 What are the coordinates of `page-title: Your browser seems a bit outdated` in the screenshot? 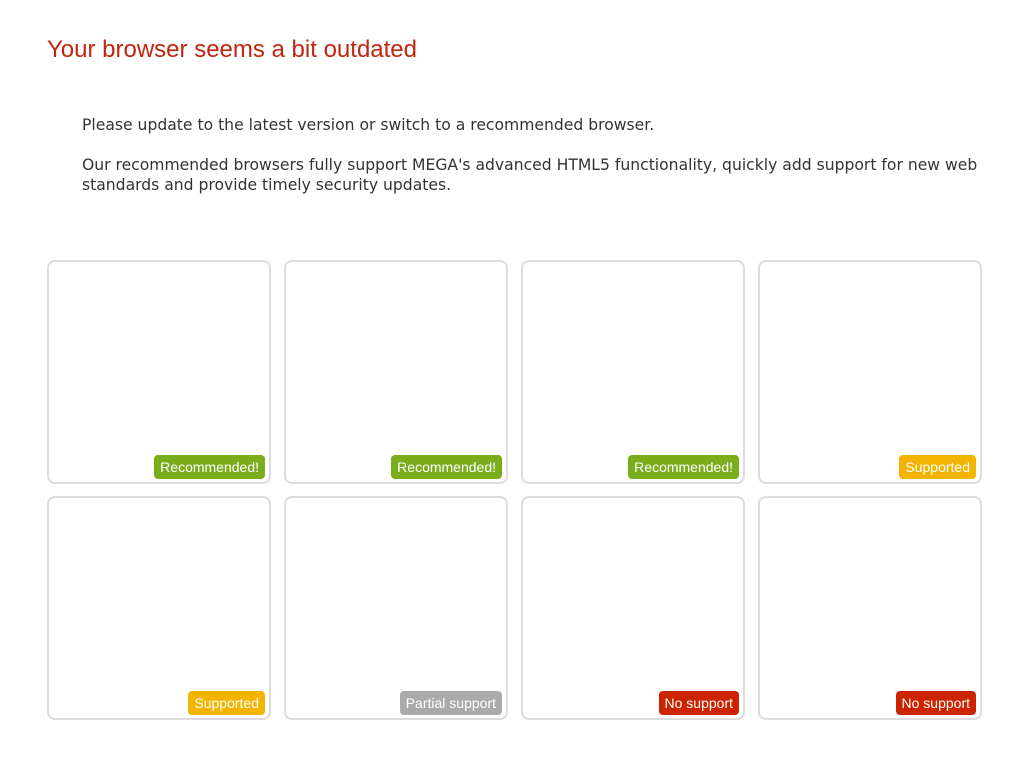 It's located at (232, 49).